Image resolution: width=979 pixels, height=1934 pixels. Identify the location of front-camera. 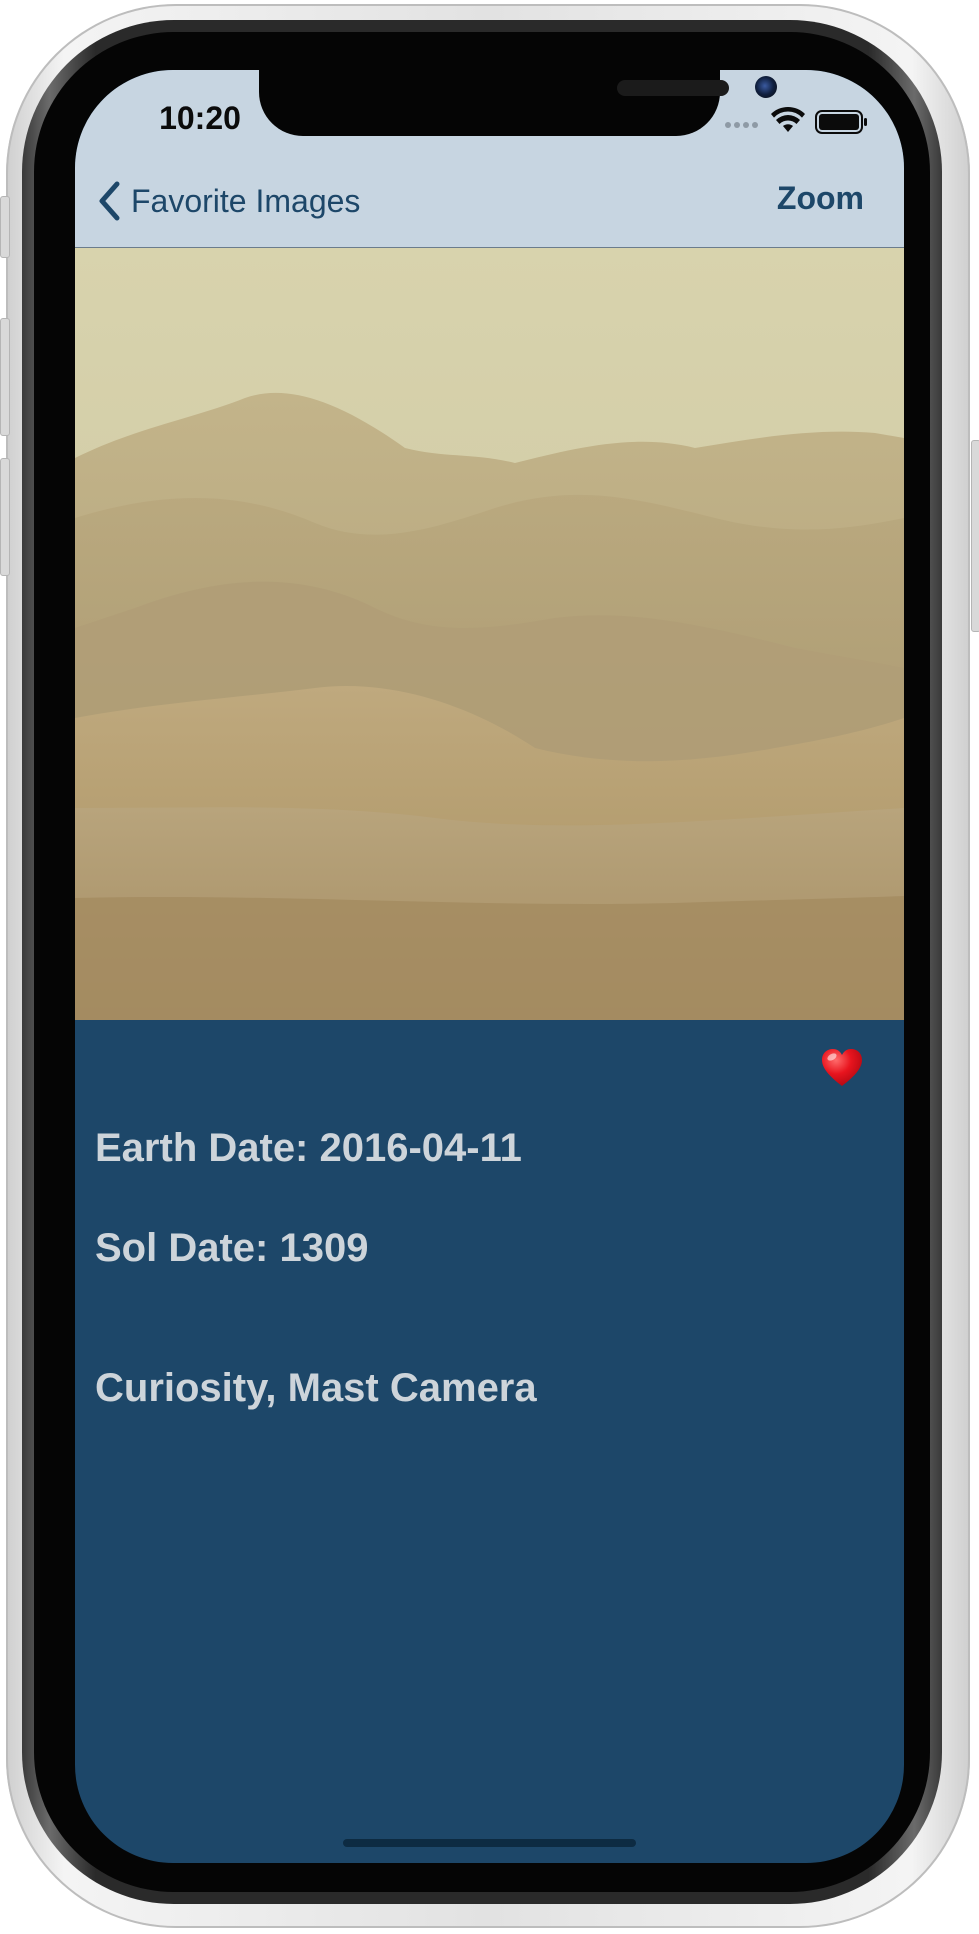
(766, 87).